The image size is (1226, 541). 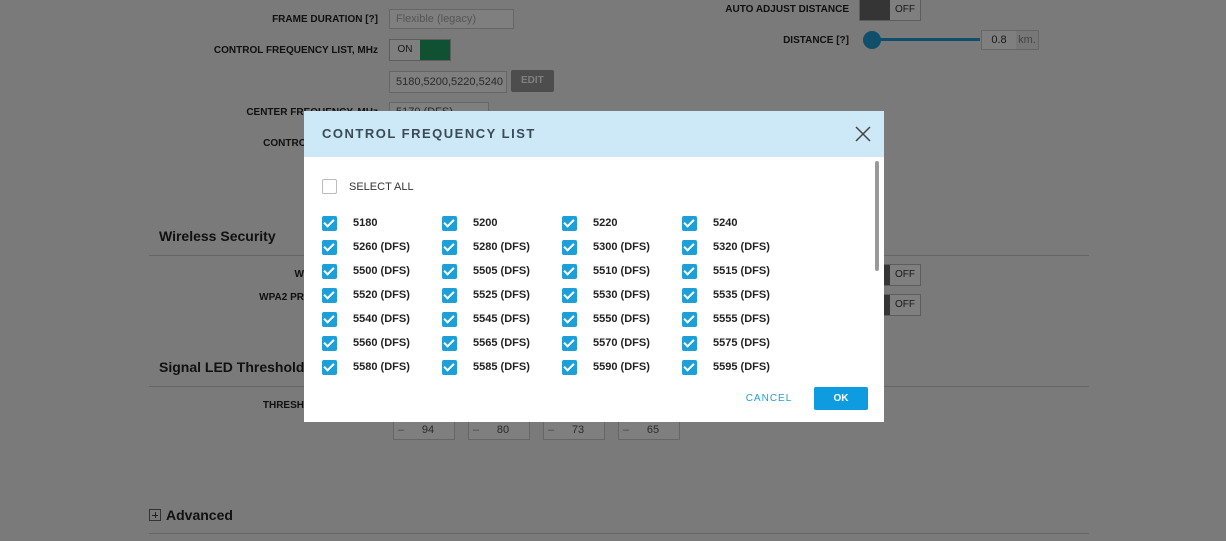 I want to click on frequency-label: 5535 (DFS), so click(x=741, y=295).